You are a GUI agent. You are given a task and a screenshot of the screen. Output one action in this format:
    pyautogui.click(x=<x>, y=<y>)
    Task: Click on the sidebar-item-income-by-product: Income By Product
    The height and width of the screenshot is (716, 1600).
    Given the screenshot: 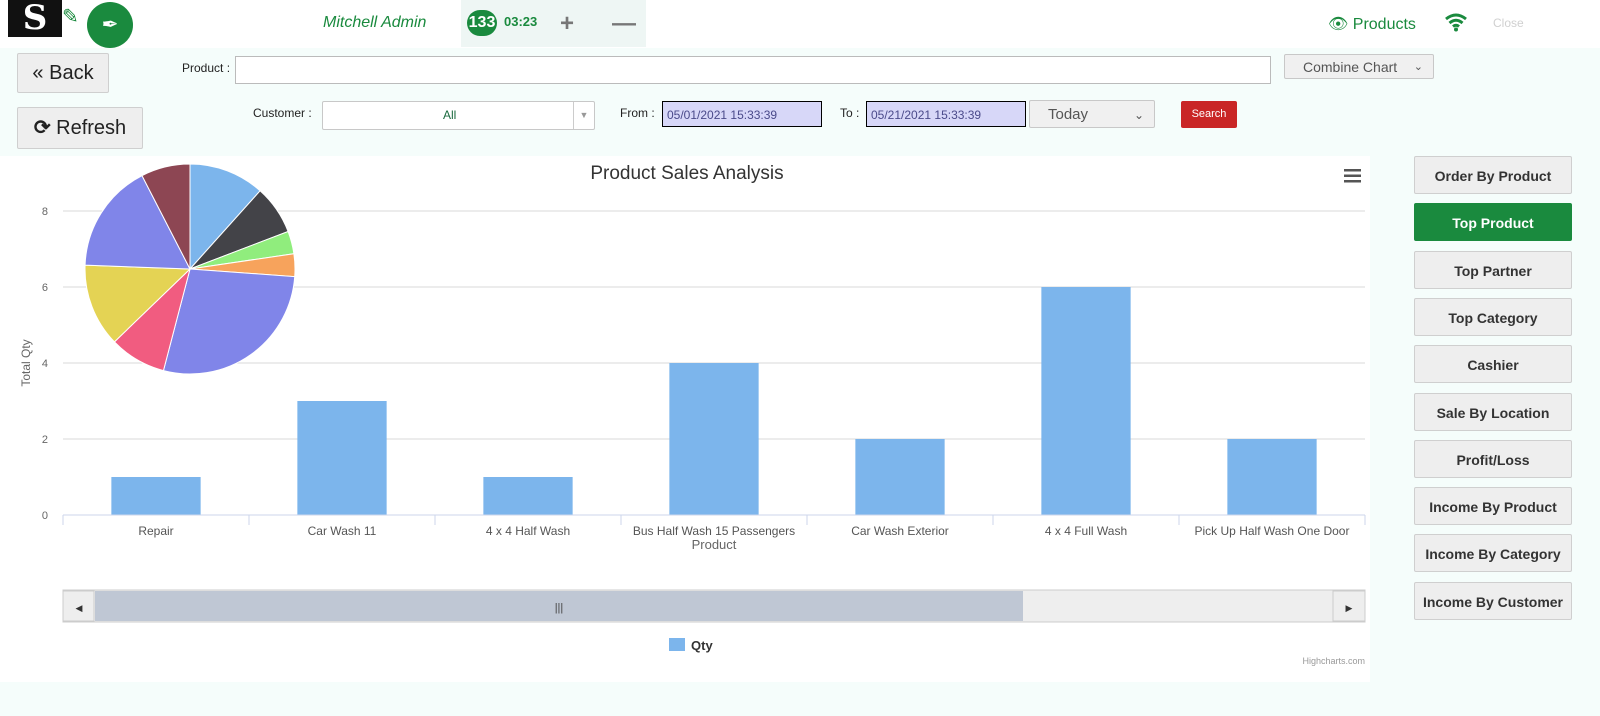 What is the action you would take?
    pyautogui.click(x=1493, y=506)
    